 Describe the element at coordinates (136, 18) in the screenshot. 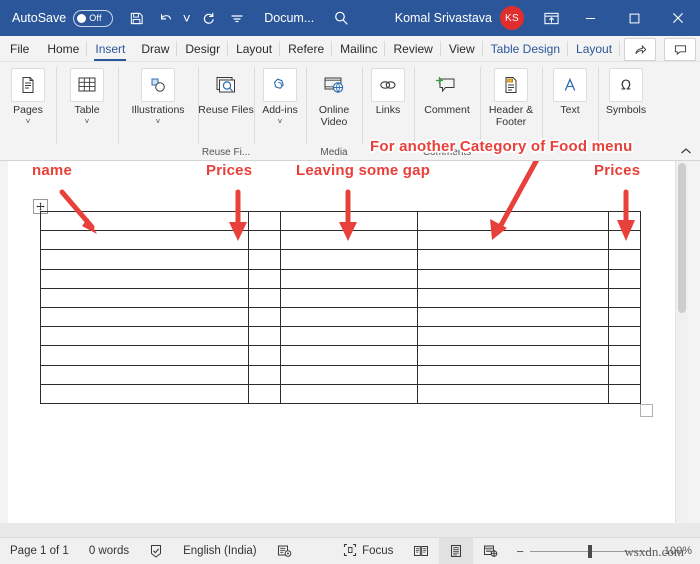

I see `save-icon` at that location.